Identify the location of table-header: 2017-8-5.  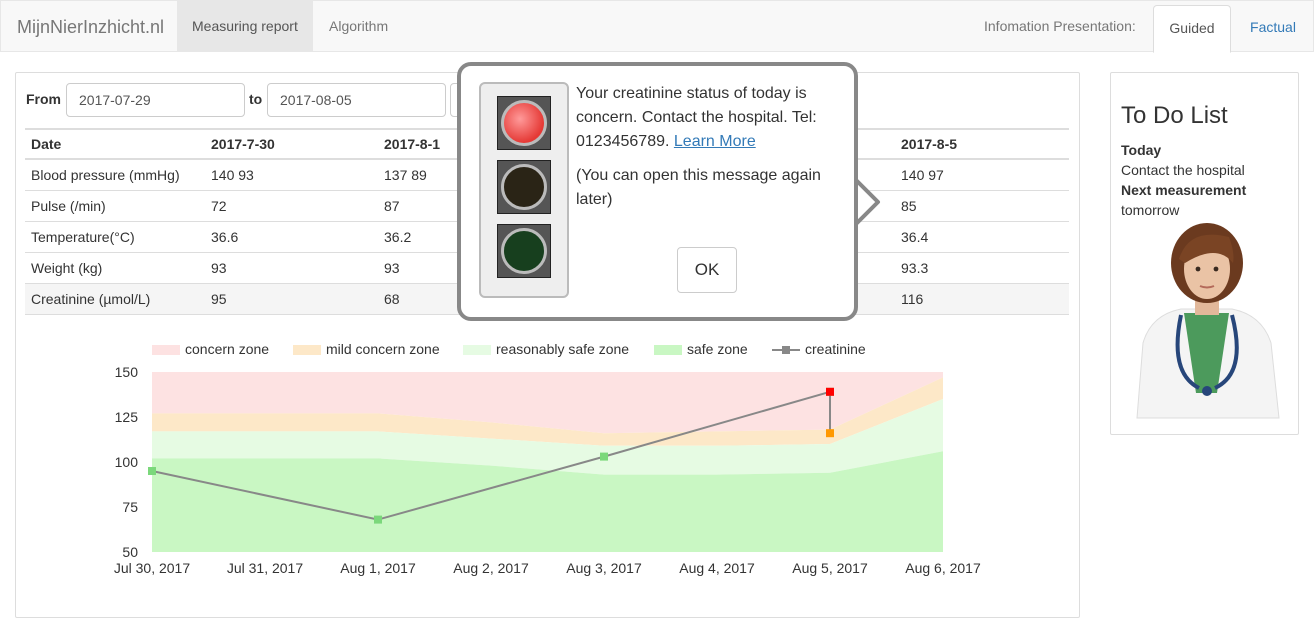
(982, 144).